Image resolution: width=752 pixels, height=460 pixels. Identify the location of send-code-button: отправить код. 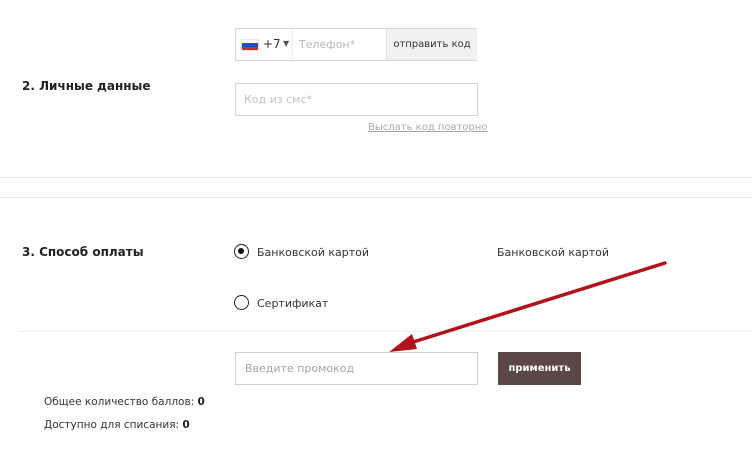
(431, 44).